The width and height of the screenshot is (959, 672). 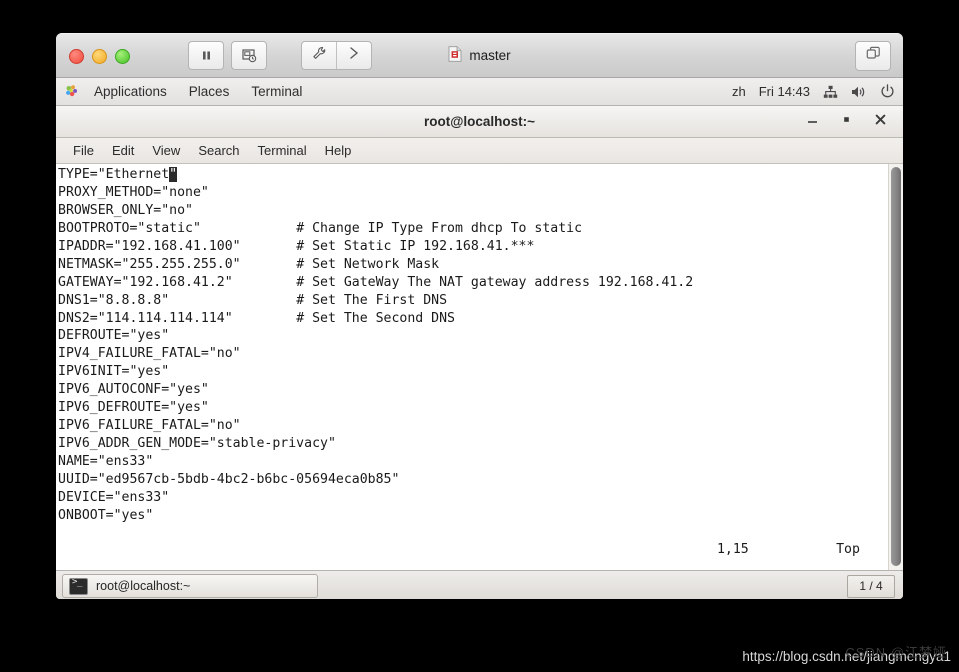 I want to click on terminal-line: TYPE="Ethernet", so click(x=470, y=175).